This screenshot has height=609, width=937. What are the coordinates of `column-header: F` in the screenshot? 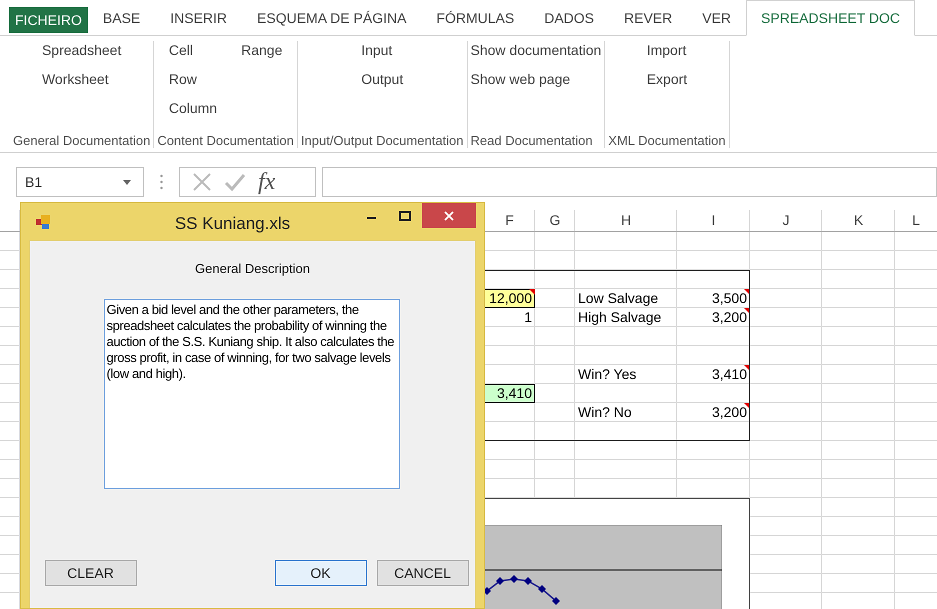 It's located at (509, 221).